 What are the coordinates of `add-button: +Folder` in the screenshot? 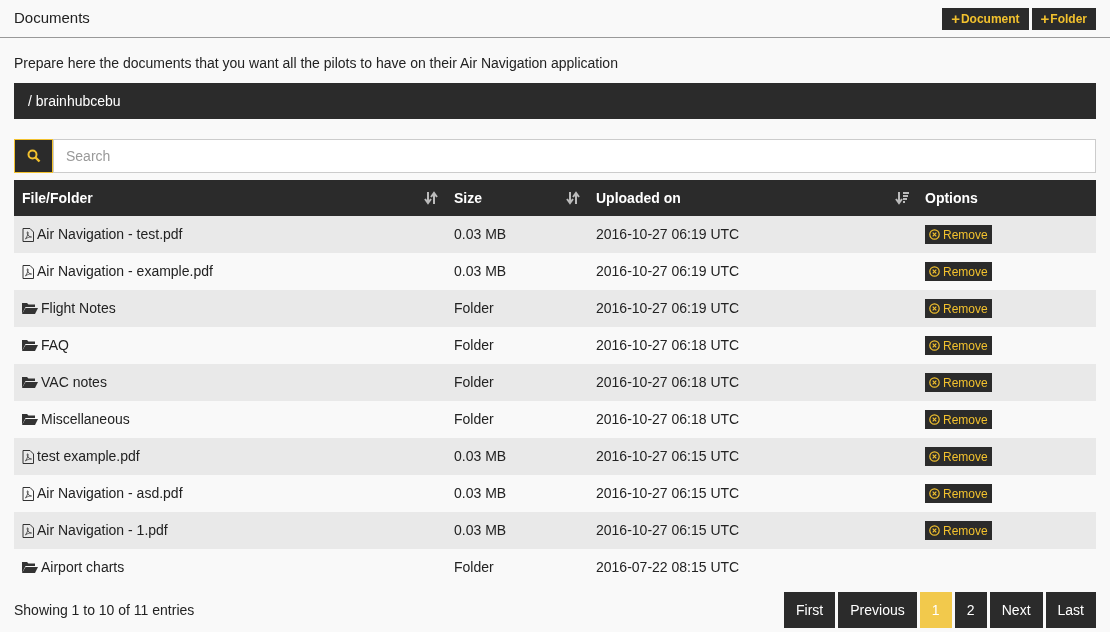 It's located at (1063, 18).